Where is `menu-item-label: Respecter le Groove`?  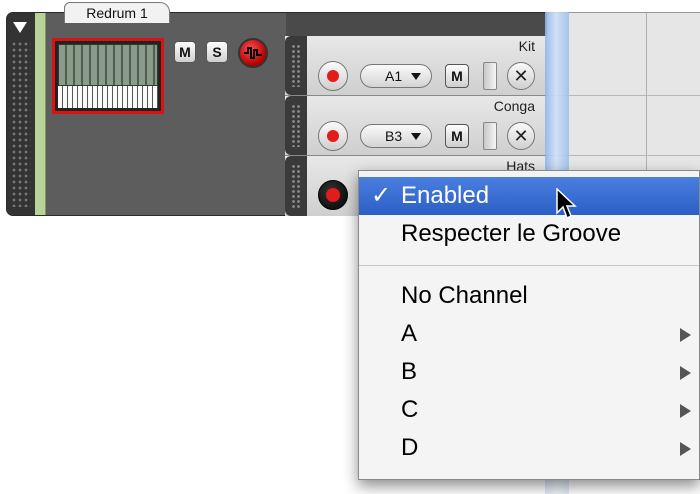 menu-item-label: Respecter le Groove is located at coordinates (511, 233).